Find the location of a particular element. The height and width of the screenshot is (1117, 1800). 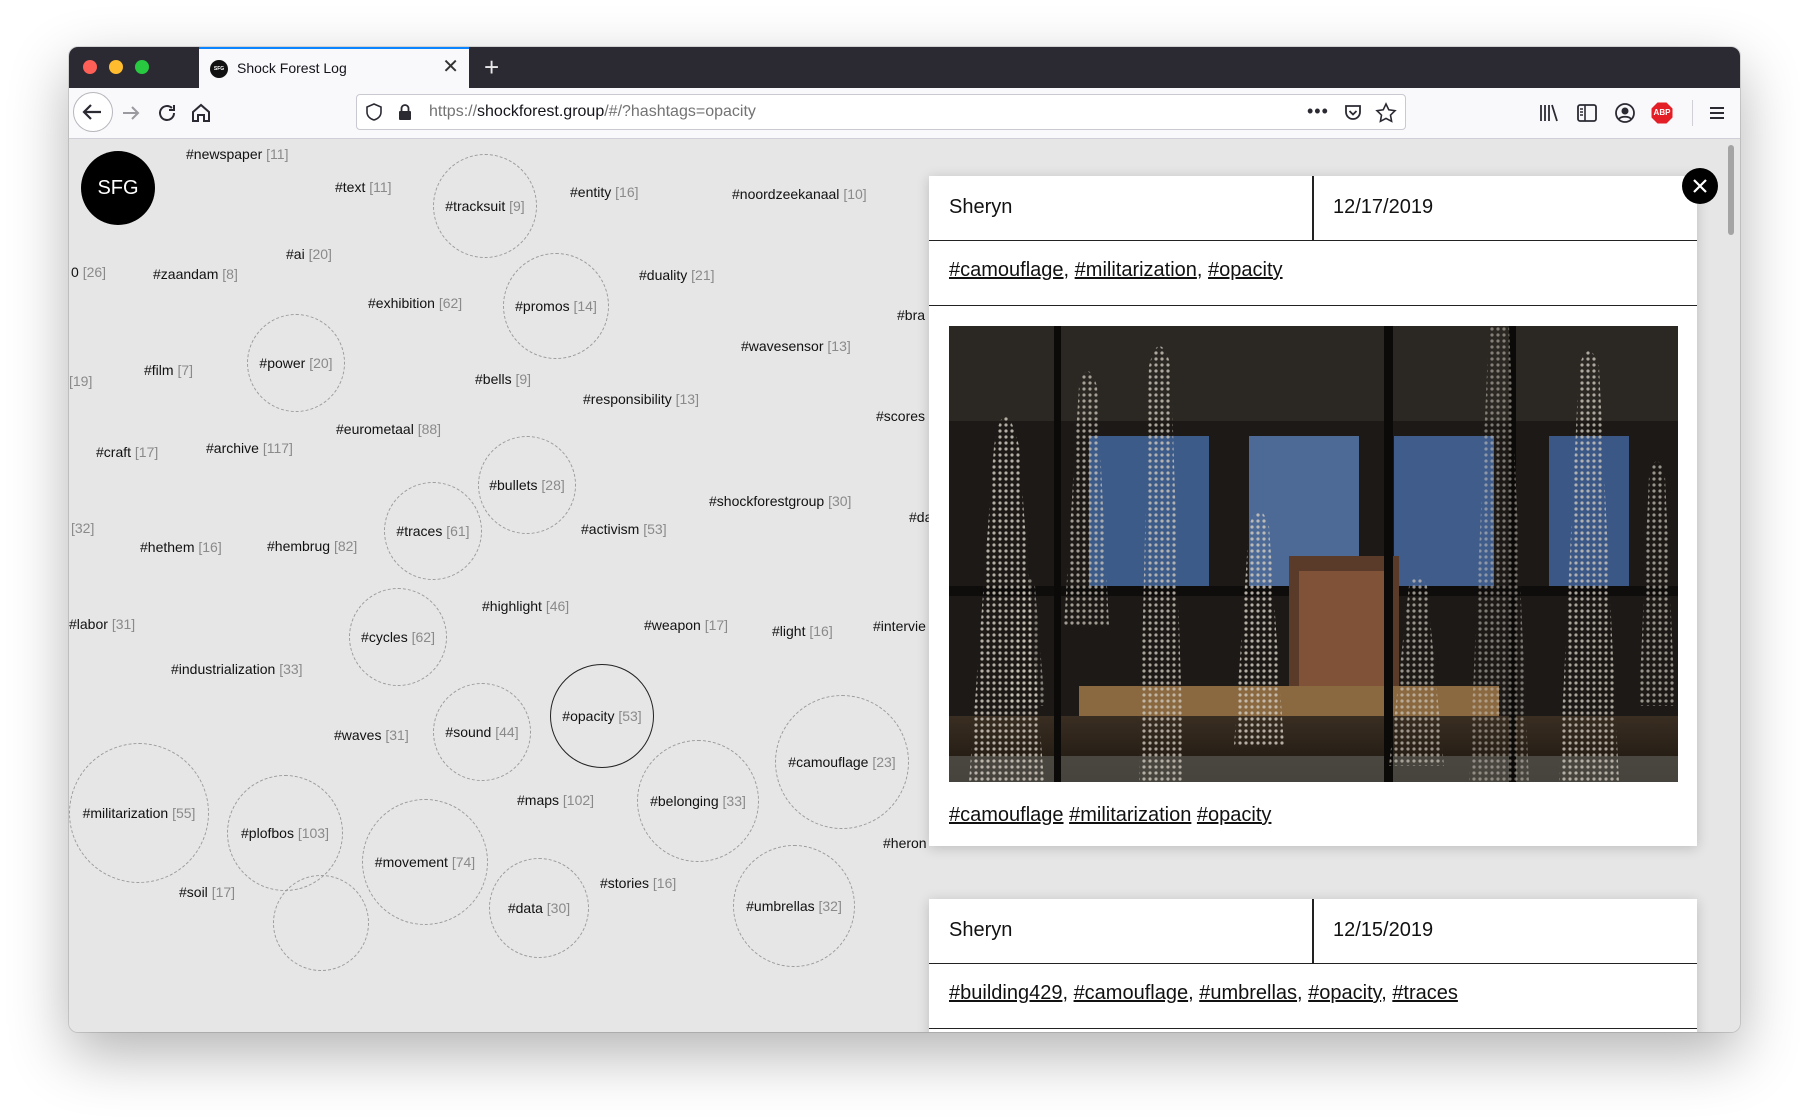

hashtag-power: #power [20] is located at coordinates (296, 363).